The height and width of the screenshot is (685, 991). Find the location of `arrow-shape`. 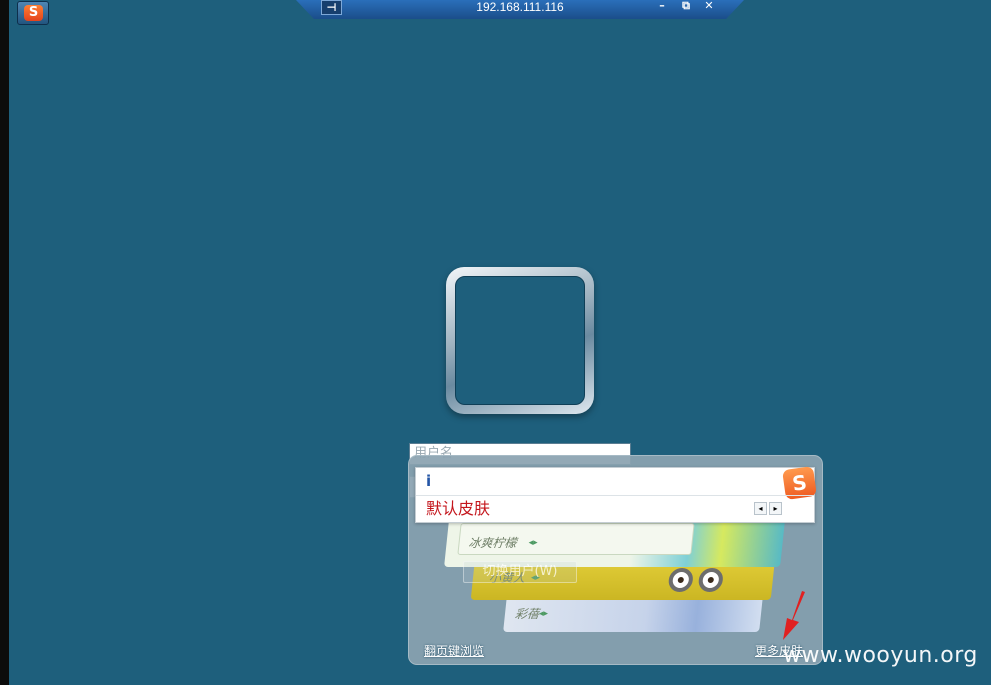

arrow-shape is located at coordinates (794, 615).